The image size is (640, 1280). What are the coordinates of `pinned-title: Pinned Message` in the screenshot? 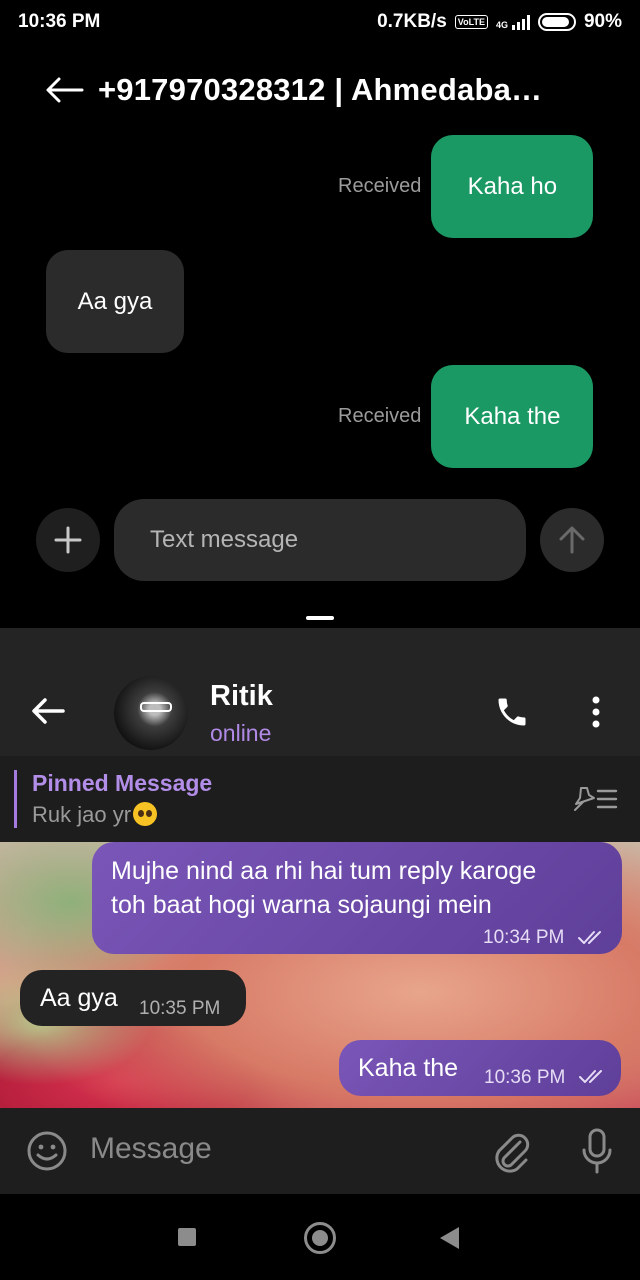 It's located at (122, 783).